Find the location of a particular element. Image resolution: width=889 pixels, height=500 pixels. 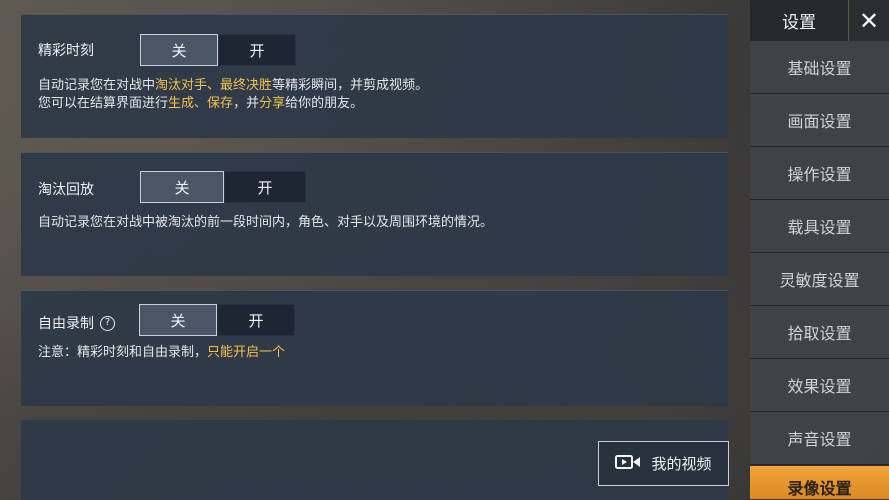

highlights-desc-line2: 您可以在结算界面进行生成、保存，并分享给你的朋友。 is located at coordinates (233, 104).